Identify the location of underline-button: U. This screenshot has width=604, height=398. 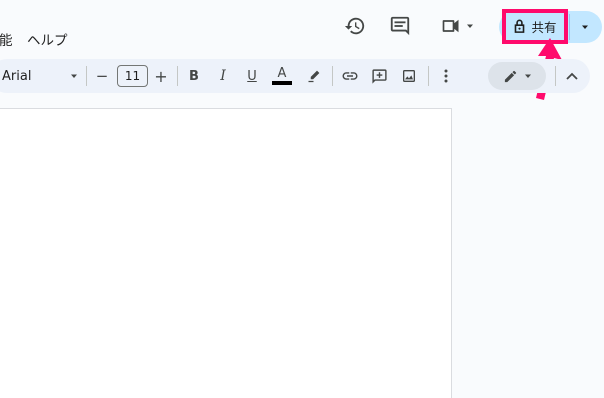
(252, 76).